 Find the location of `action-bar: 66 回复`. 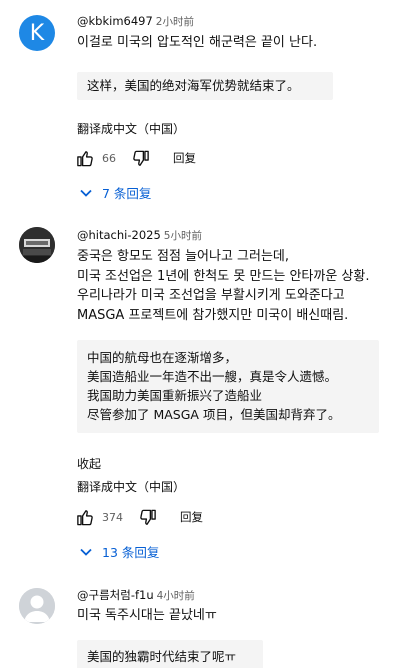

action-bar: 66 回复 is located at coordinates (135, 158).